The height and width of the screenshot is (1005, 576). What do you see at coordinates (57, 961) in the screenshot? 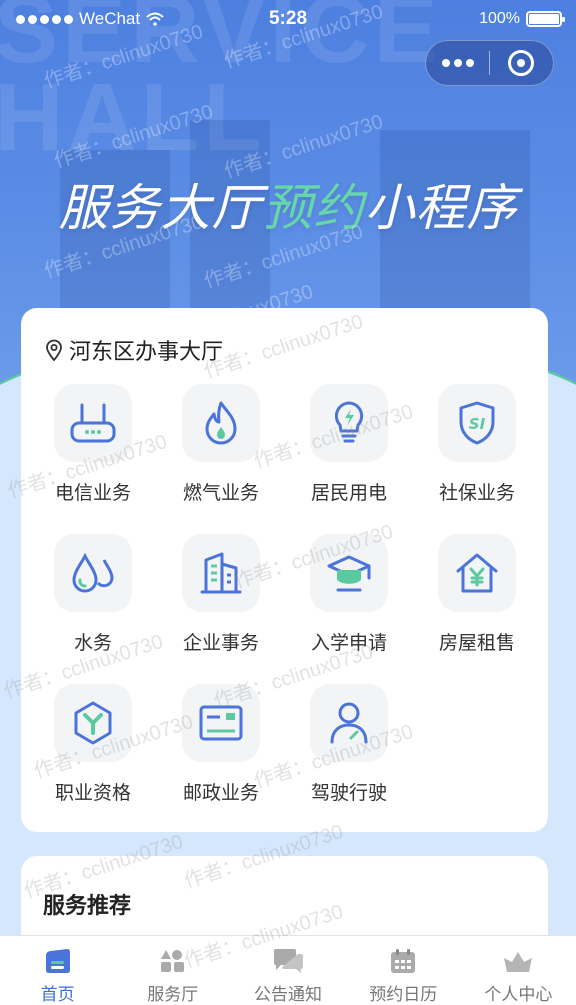
I see `home-icon` at bounding box center [57, 961].